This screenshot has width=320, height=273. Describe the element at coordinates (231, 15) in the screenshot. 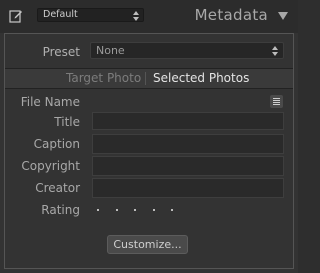

I see `panel-title: Metadata` at that location.